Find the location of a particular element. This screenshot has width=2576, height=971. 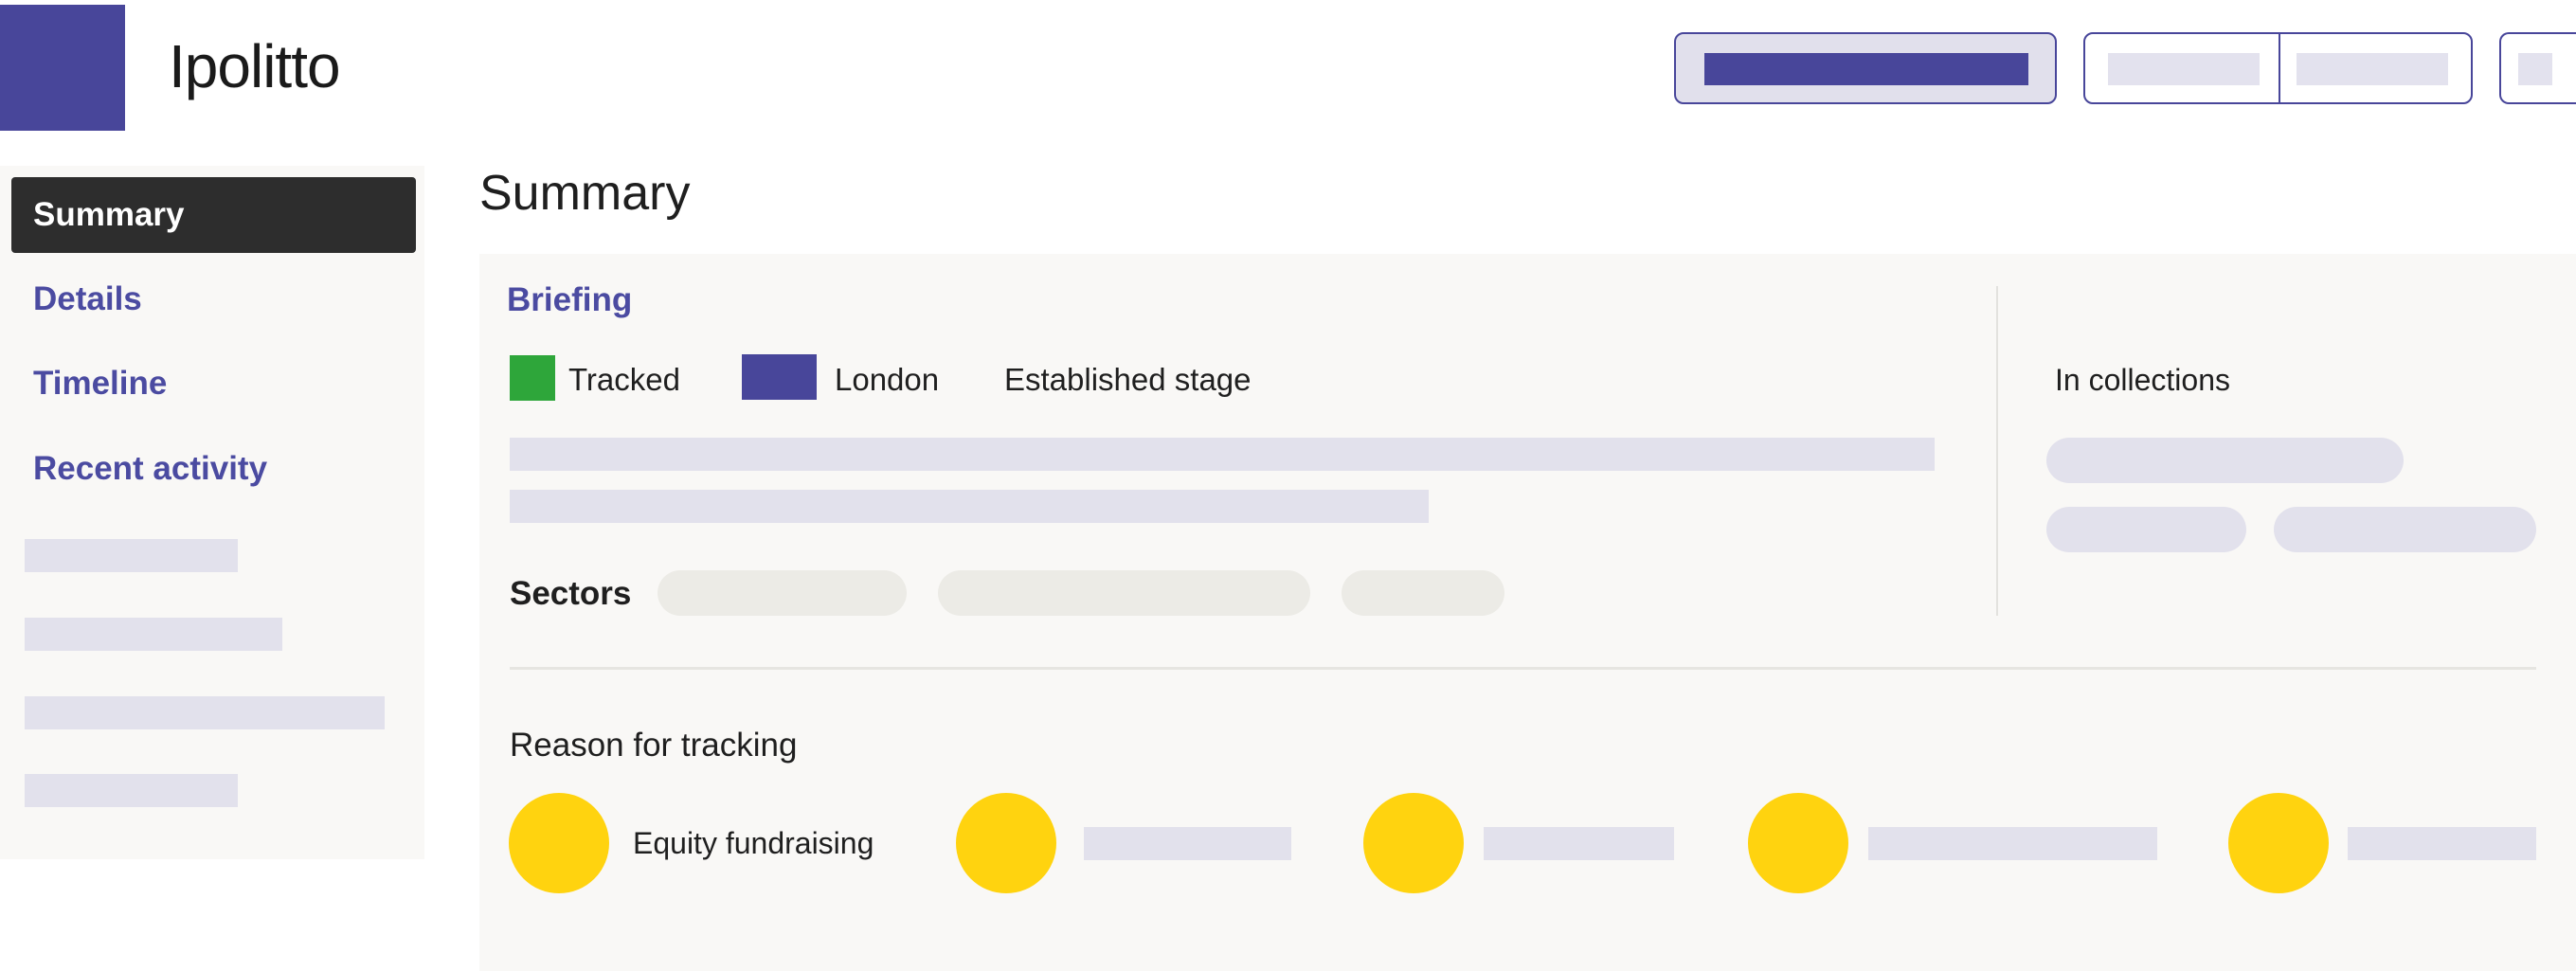

segment-divider is located at coordinates (2279, 68).